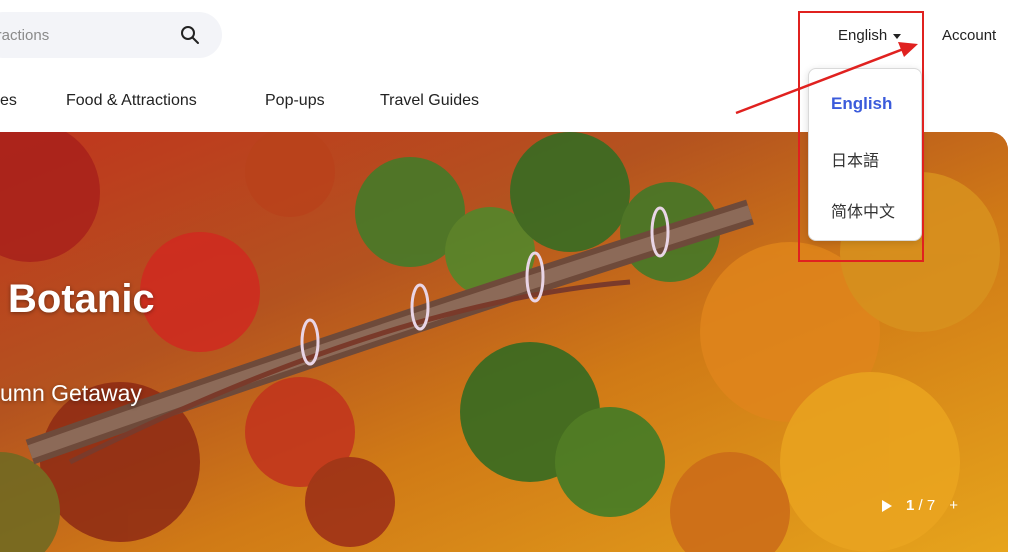  What do you see at coordinates (861, 104) in the screenshot?
I see `language-option-english: English` at bounding box center [861, 104].